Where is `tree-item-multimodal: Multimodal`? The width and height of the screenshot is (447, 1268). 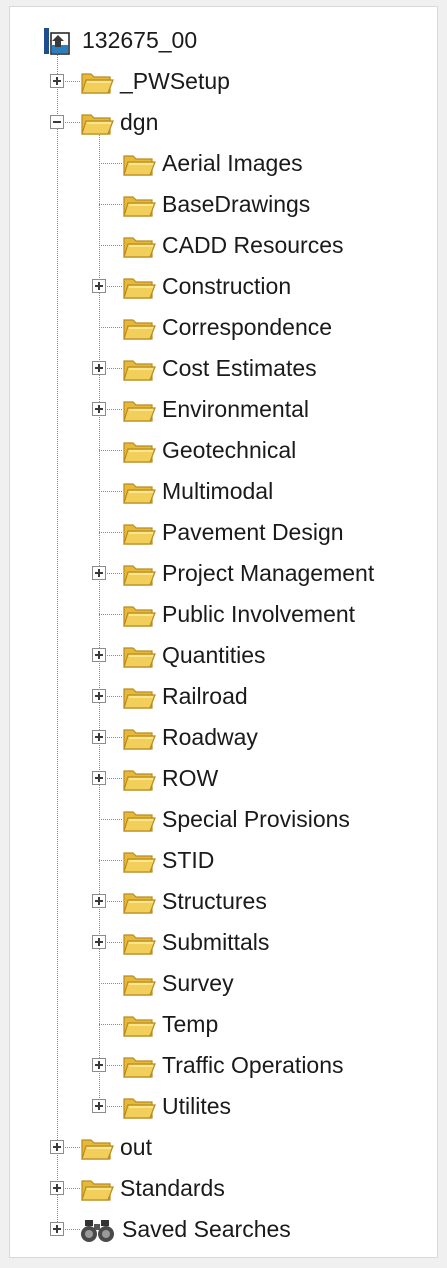 tree-item-multimodal: Multimodal is located at coordinates (197, 491).